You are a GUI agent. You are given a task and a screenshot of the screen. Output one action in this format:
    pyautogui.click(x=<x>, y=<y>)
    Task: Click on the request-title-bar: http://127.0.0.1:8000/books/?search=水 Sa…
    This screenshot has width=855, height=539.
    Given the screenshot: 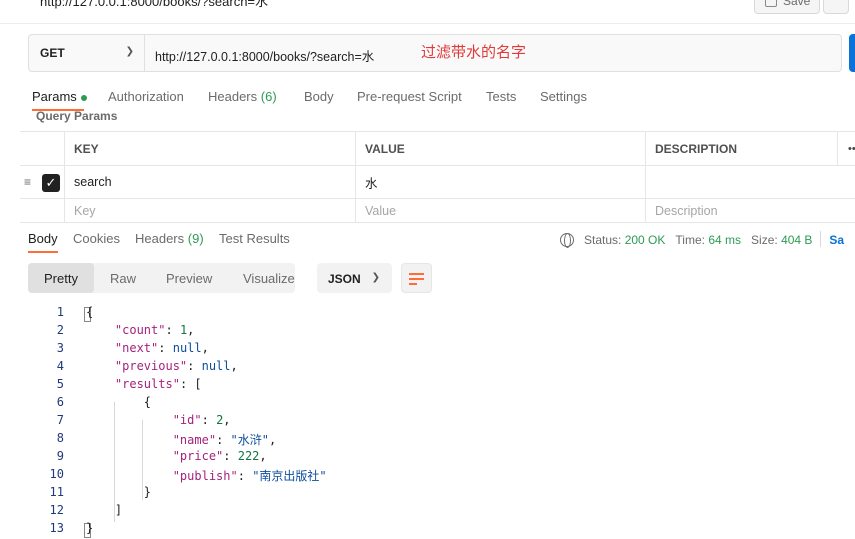 What is the action you would take?
    pyautogui.click(x=427, y=12)
    